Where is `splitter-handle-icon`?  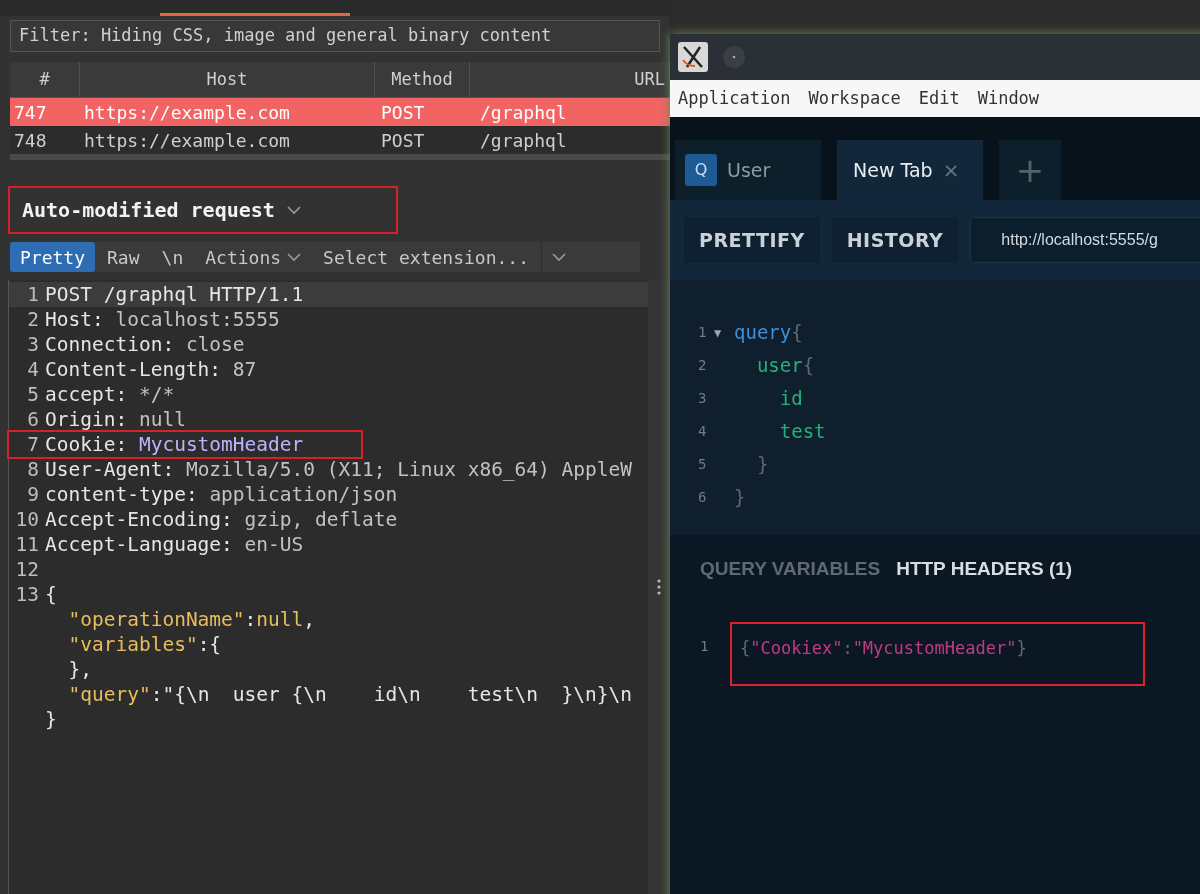
splitter-handle-icon is located at coordinates (659, 587).